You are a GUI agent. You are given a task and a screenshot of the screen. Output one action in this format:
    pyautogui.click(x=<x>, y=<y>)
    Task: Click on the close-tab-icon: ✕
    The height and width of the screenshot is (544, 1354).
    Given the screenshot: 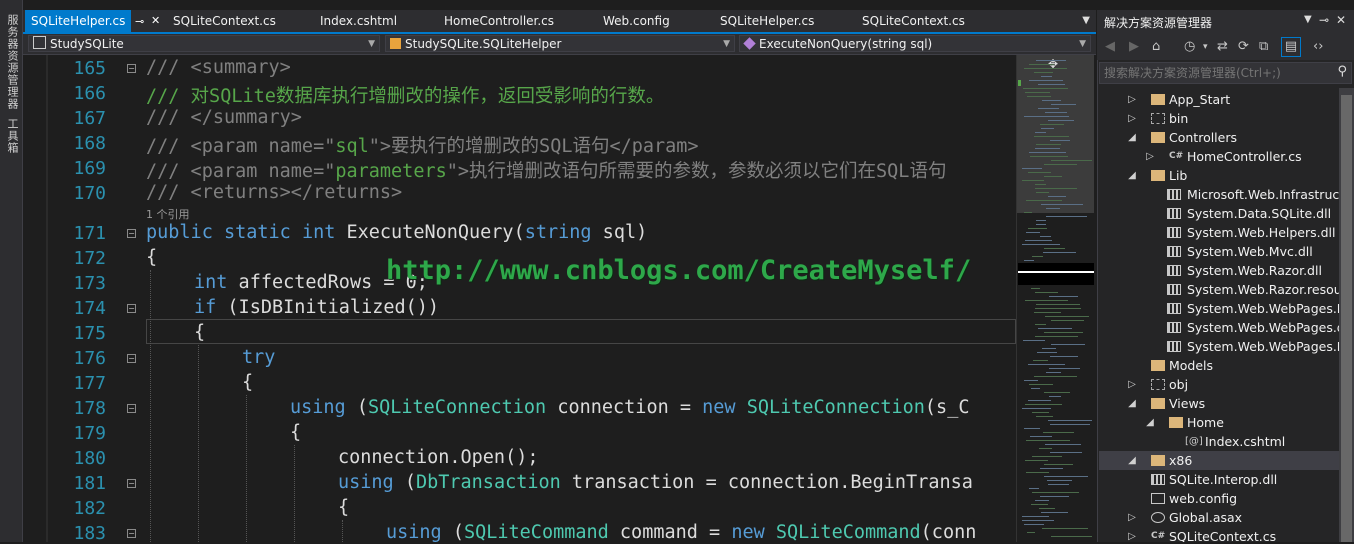 What is the action you would take?
    pyautogui.click(x=155, y=20)
    